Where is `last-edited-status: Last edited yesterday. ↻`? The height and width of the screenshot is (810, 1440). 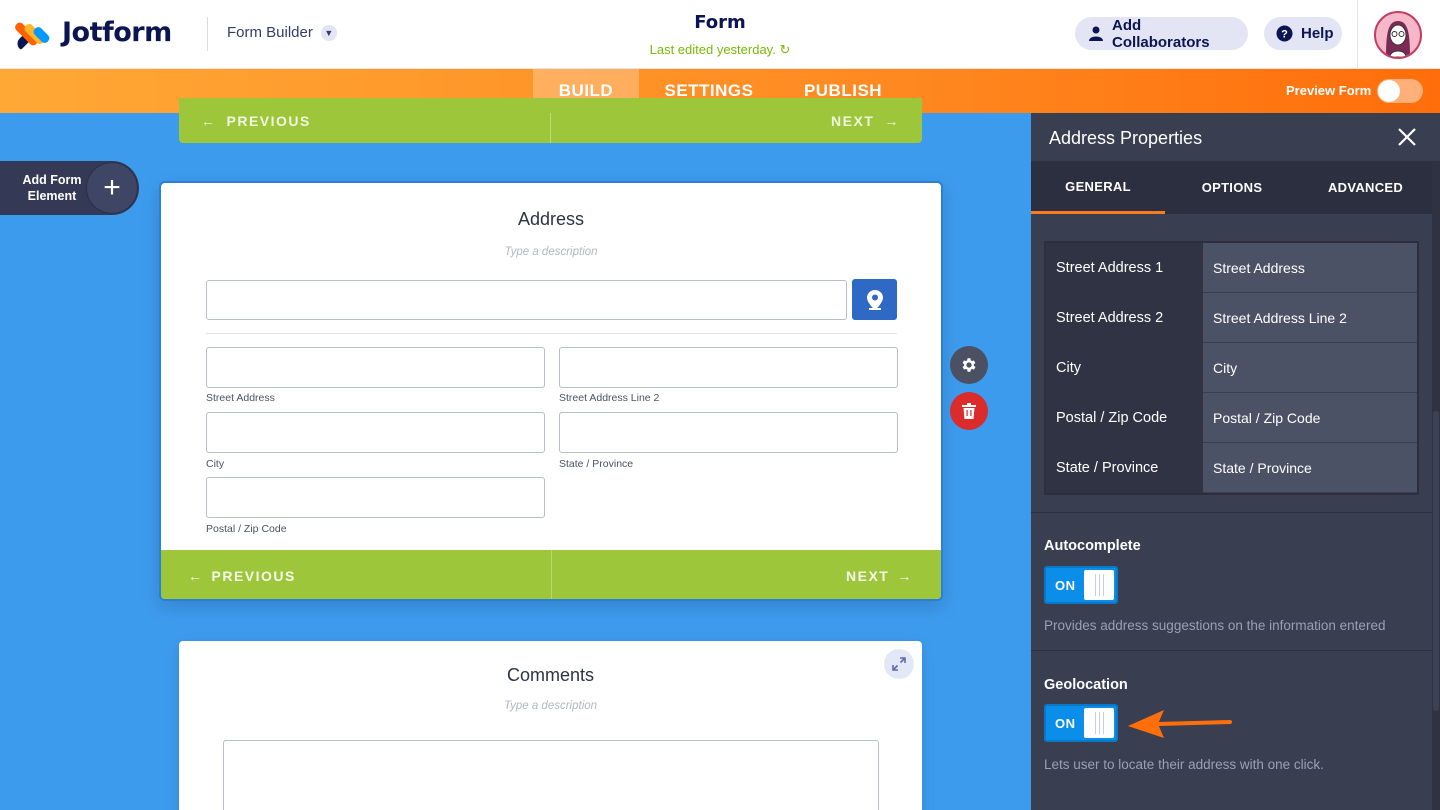
last-edited-status: Last edited yesterday. ↻ is located at coordinates (720, 50).